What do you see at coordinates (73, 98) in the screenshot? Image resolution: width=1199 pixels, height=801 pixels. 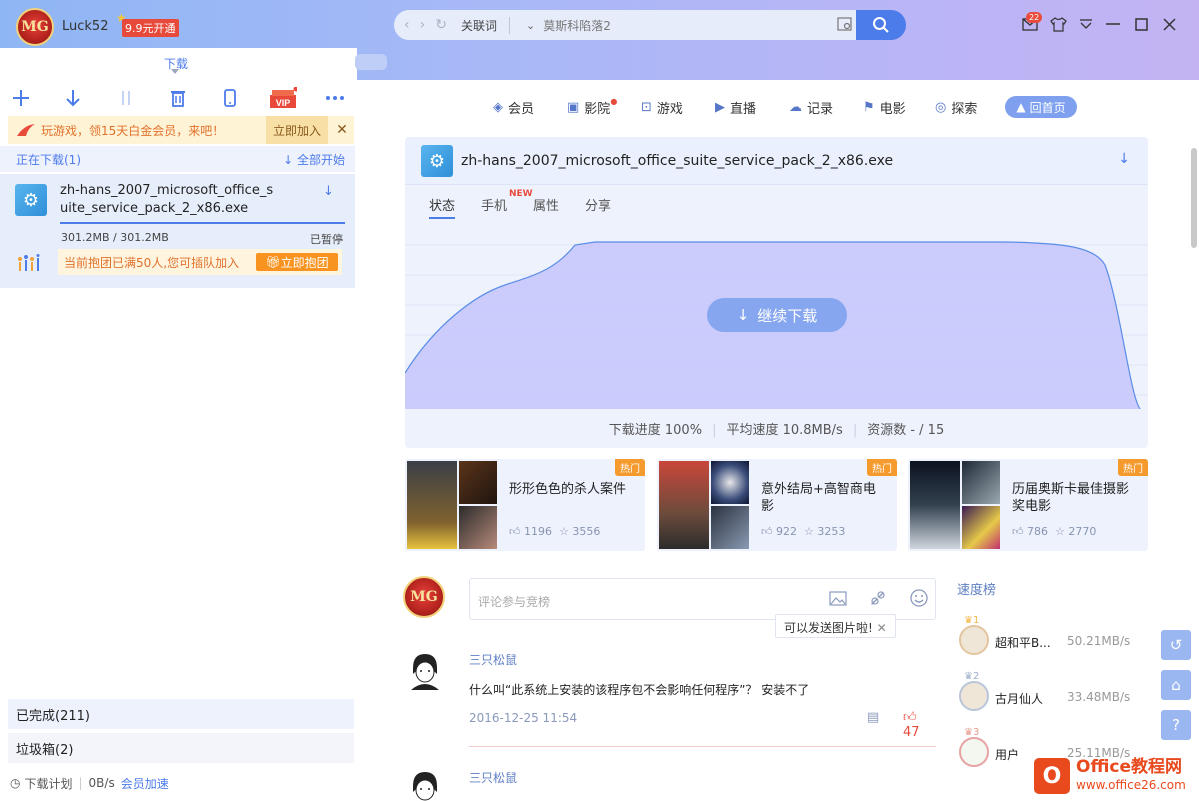 I see `start-download-icon` at bounding box center [73, 98].